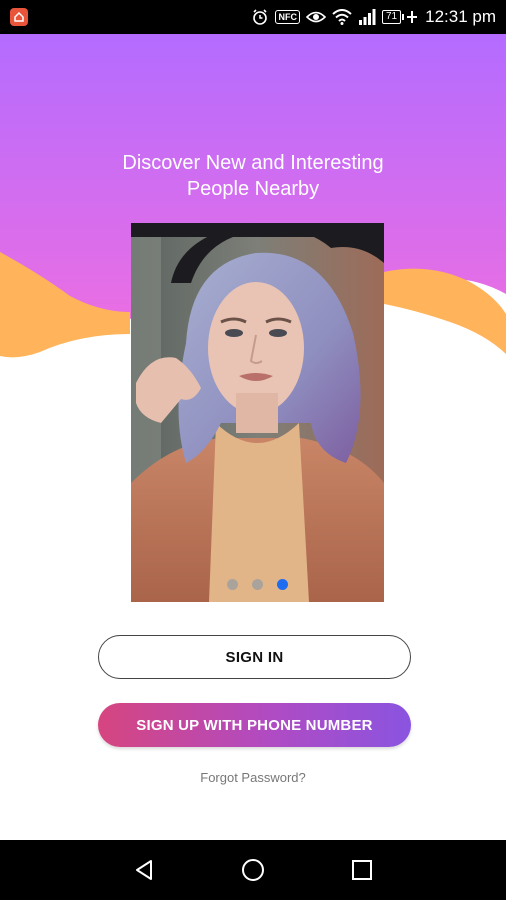 The width and height of the screenshot is (506, 900). Describe the element at coordinates (287, 17) in the screenshot. I see `nfc-icon: NFC` at that location.